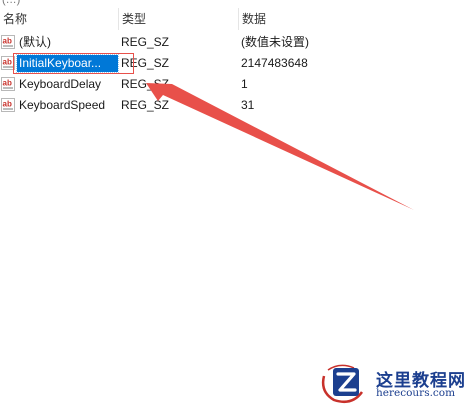 The image size is (467, 404). What do you see at coordinates (233, 4) in the screenshot?
I see `top-strip: (…)` at bounding box center [233, 4].